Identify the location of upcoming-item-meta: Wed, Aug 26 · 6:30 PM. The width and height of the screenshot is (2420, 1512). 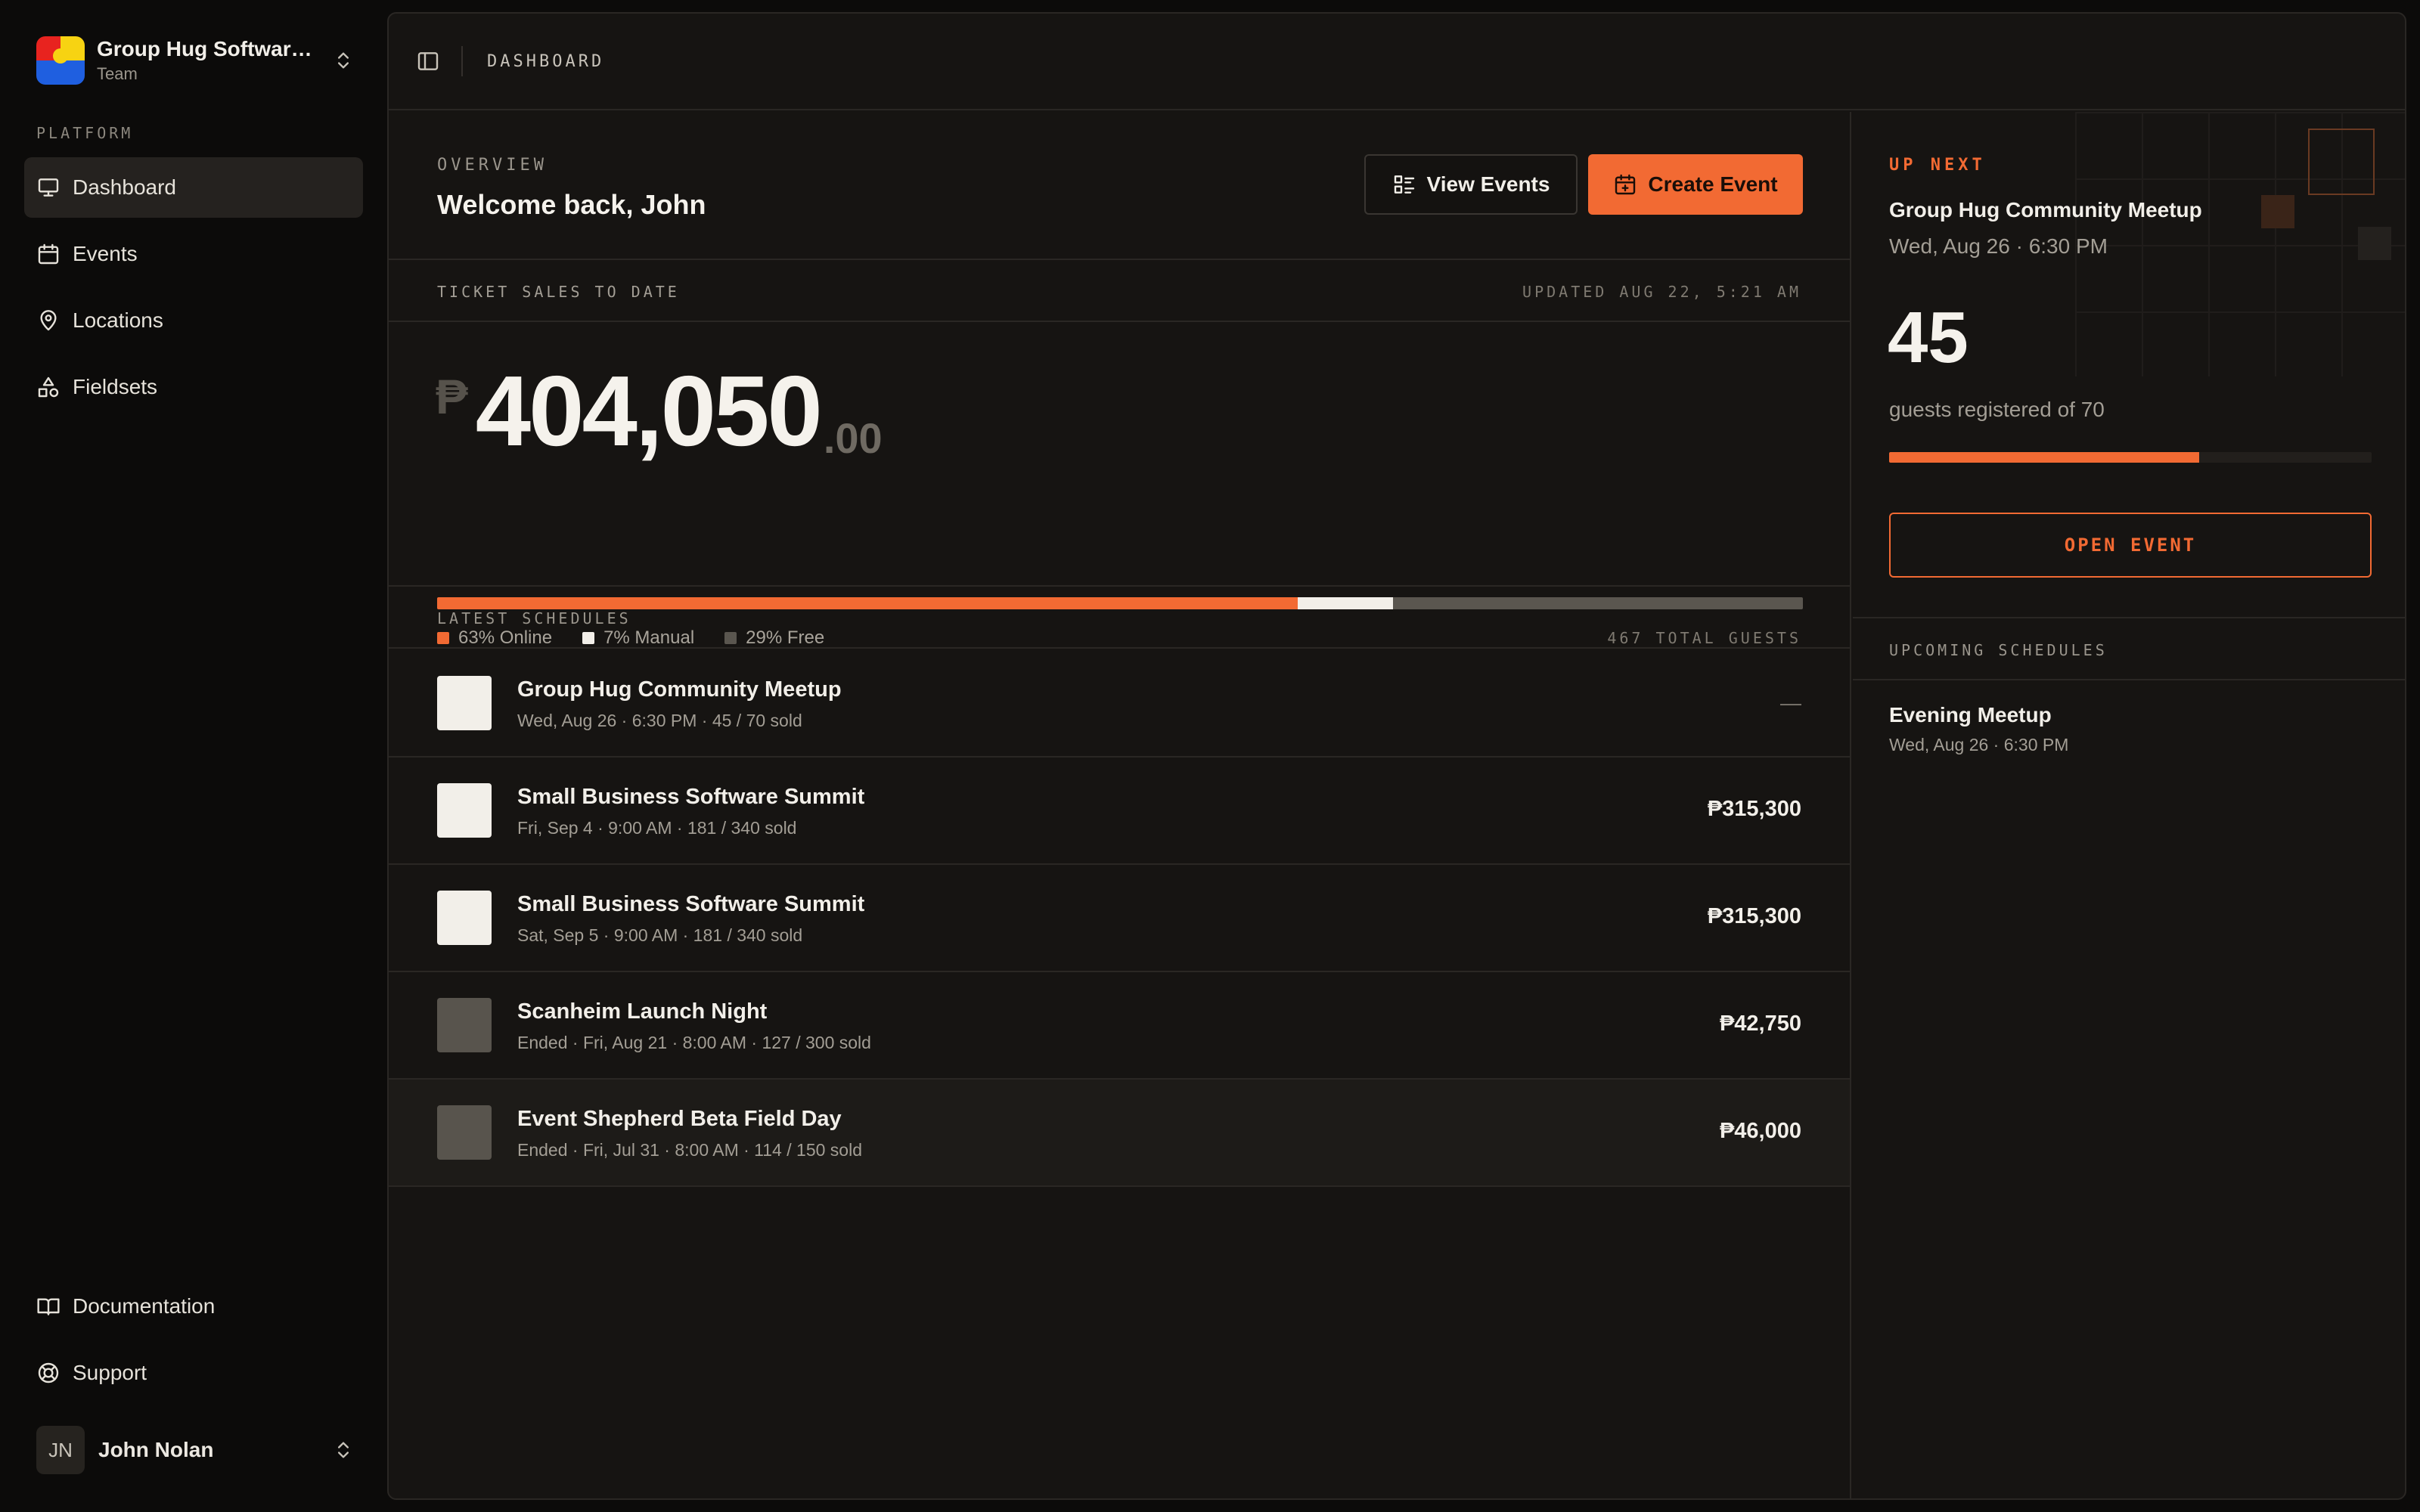
(1979, 744).